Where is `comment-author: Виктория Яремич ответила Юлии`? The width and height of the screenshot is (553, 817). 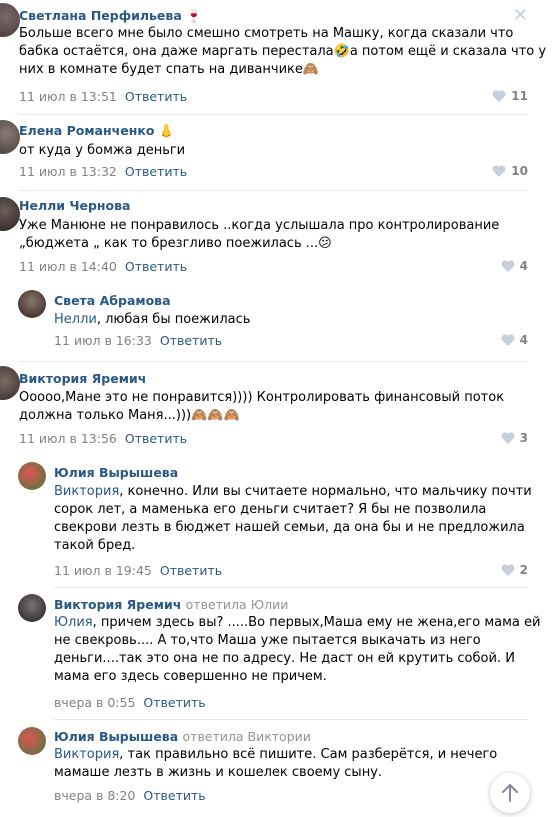
comment-author: Виктория Яремич ответила Юлии is located at coordinates (171, 604).